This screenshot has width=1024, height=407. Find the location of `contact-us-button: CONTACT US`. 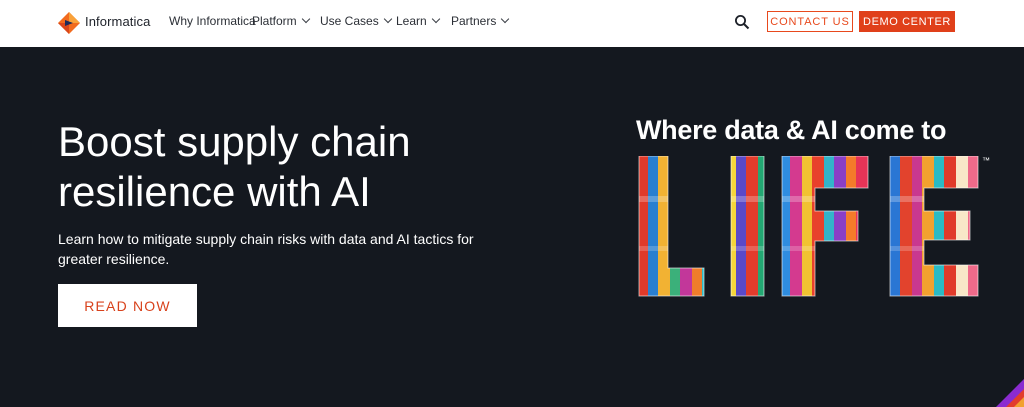

contact-us-button: CONTACT US is located at coordinates (810, 21).